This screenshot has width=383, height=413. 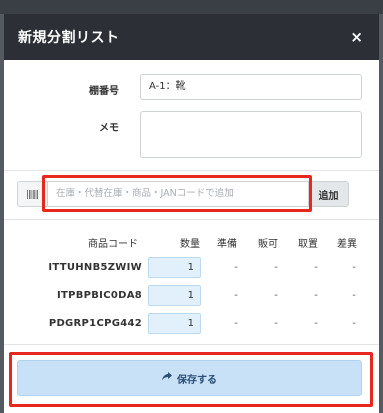 I want to click on table-row: ITPBPBIC0DA8 1 - - - -, so click(x=191, y=296).